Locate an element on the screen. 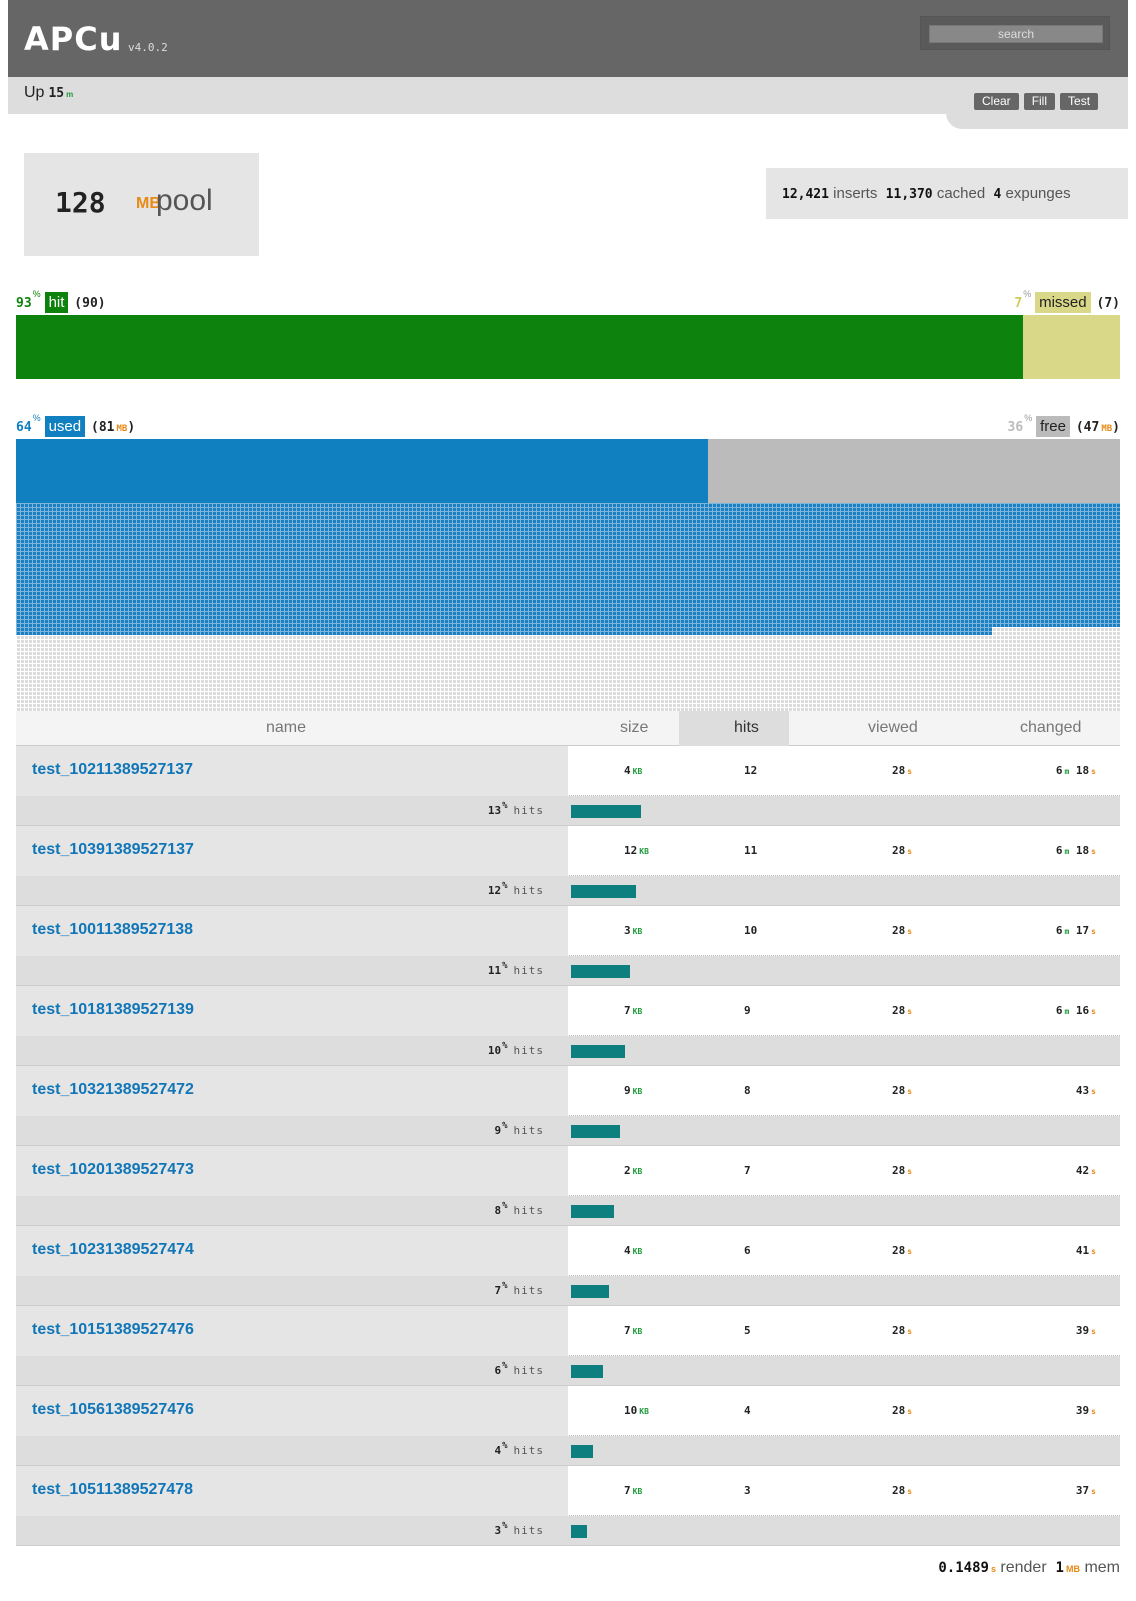 This screenshot has width=1136, height=1601. entry-changed: 6m 16 s is located at coordinates (1076, 1010).